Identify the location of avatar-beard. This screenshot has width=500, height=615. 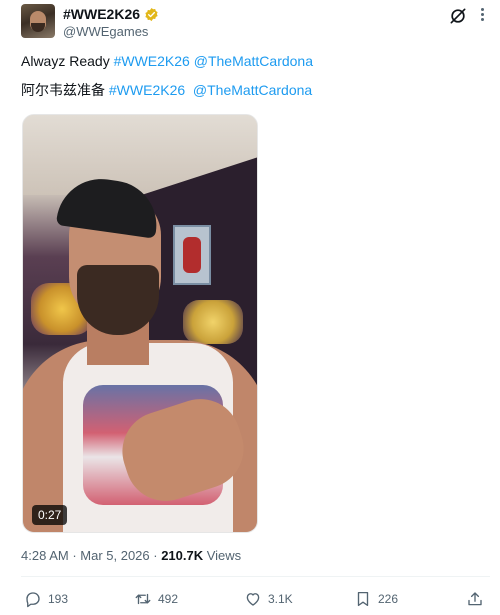
(38, 27).